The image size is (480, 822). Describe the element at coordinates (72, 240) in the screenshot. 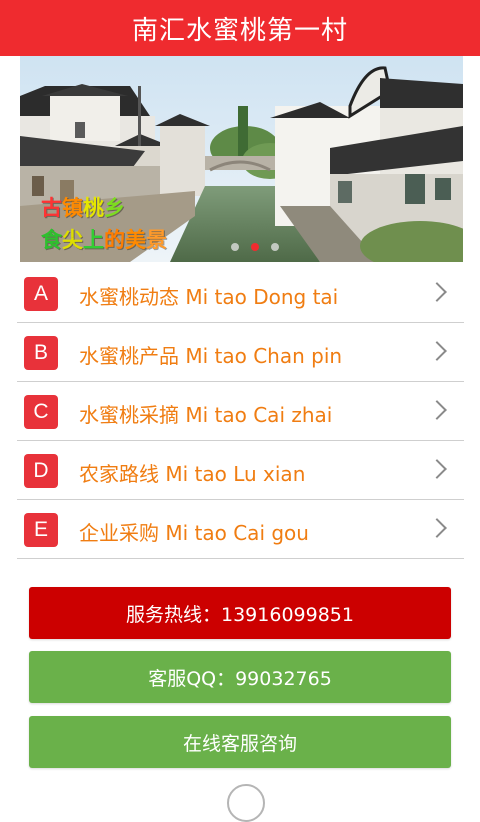

I see `caption-line-2-char: 尖` at that location.